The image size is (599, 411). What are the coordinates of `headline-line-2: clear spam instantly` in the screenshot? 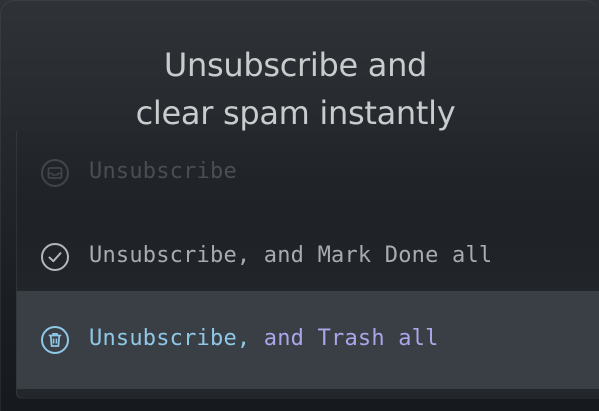 It's located at (295, 113).